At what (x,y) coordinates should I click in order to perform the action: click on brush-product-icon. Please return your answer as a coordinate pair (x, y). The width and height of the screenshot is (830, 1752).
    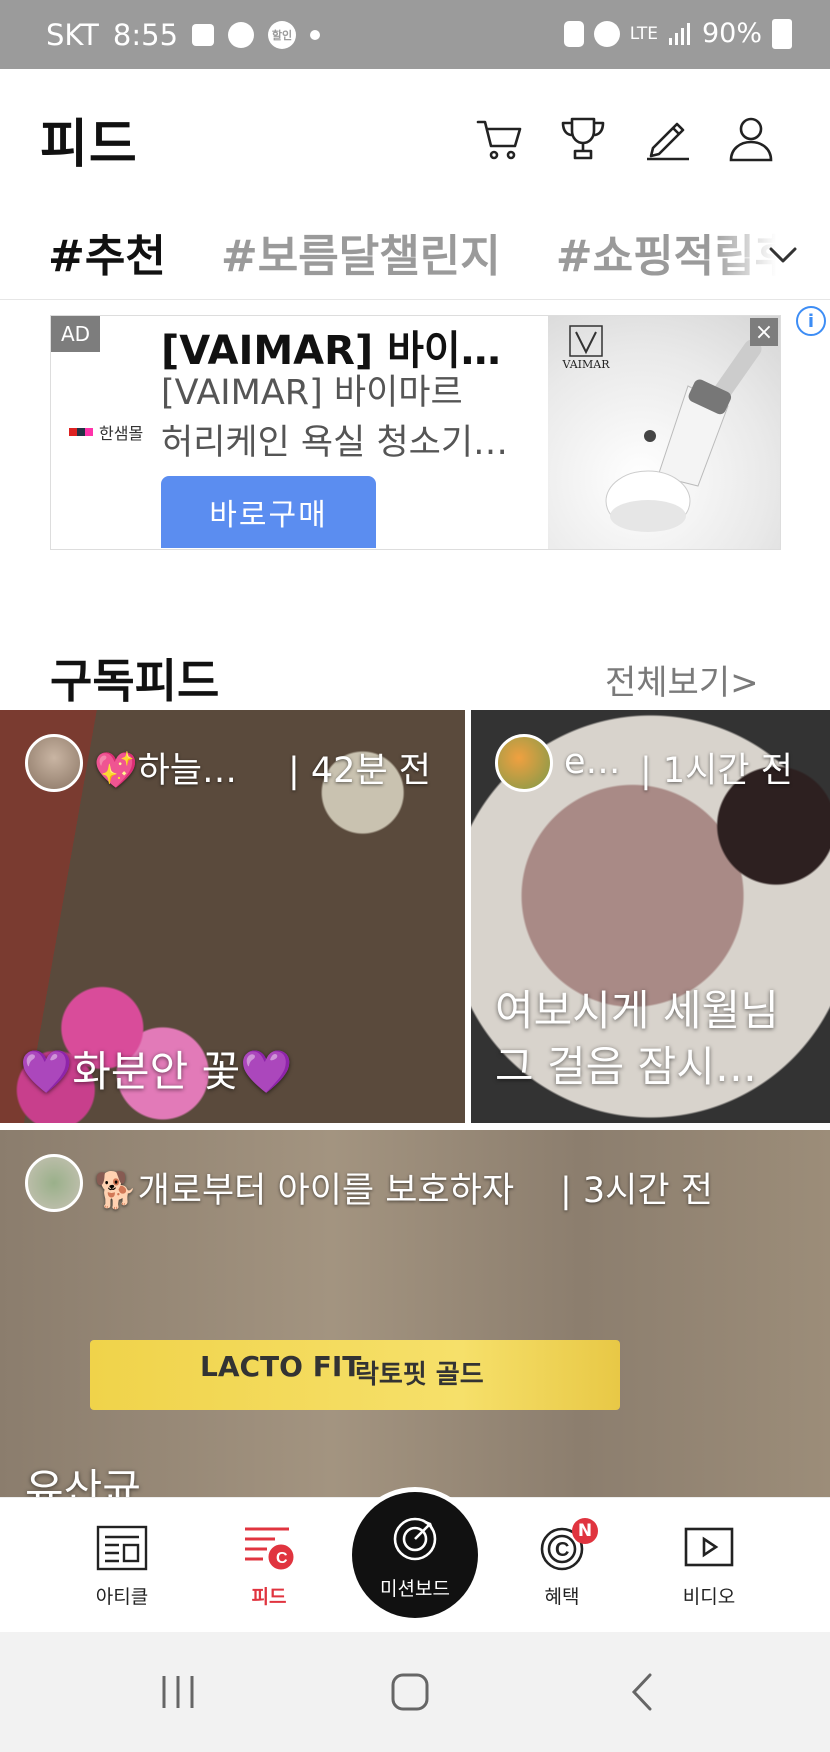
    Looking at the image, I should click on (683, 435).